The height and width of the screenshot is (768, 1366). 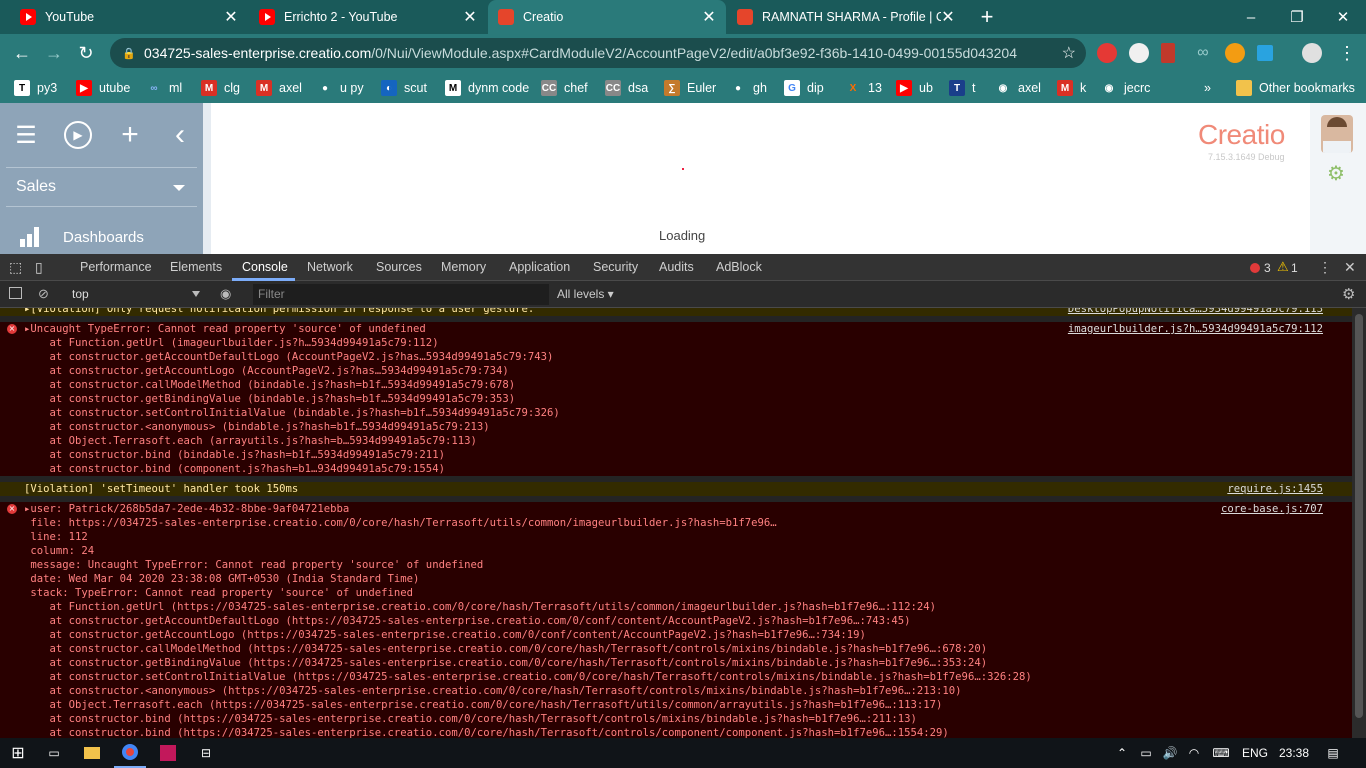 I want to click on start-icon: ⊞, so click(x=18, y=753).